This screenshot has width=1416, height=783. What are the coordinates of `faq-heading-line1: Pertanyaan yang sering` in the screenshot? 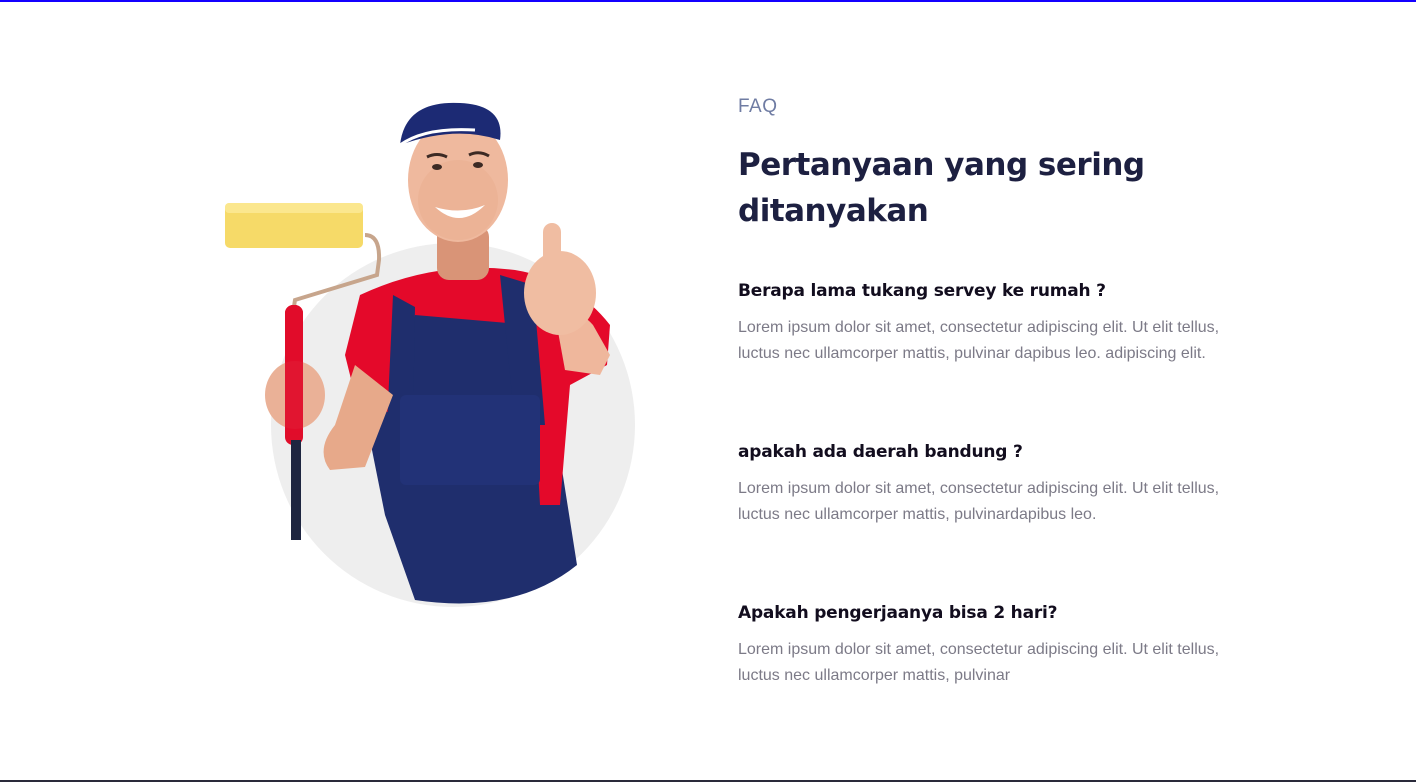 It's located at (941, 165).